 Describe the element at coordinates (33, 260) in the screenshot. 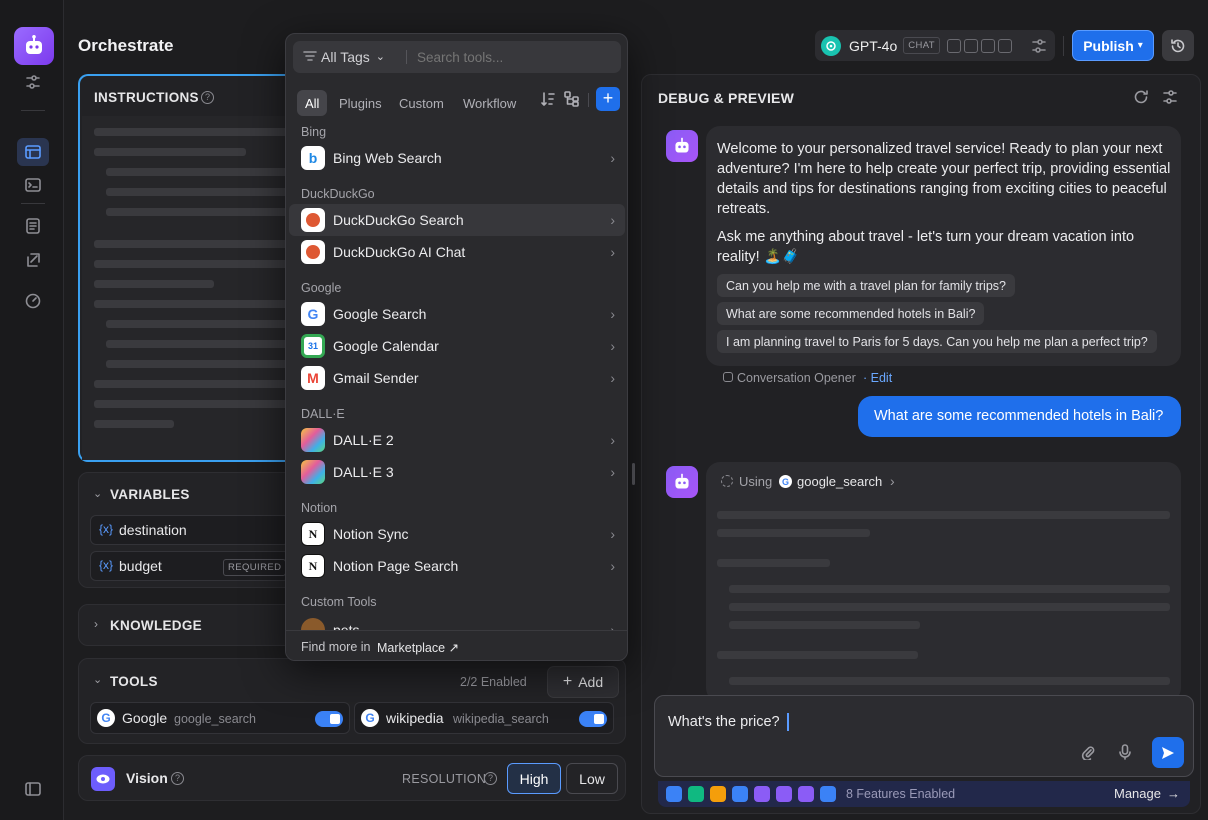

I see `edit-note-icon` at that location.